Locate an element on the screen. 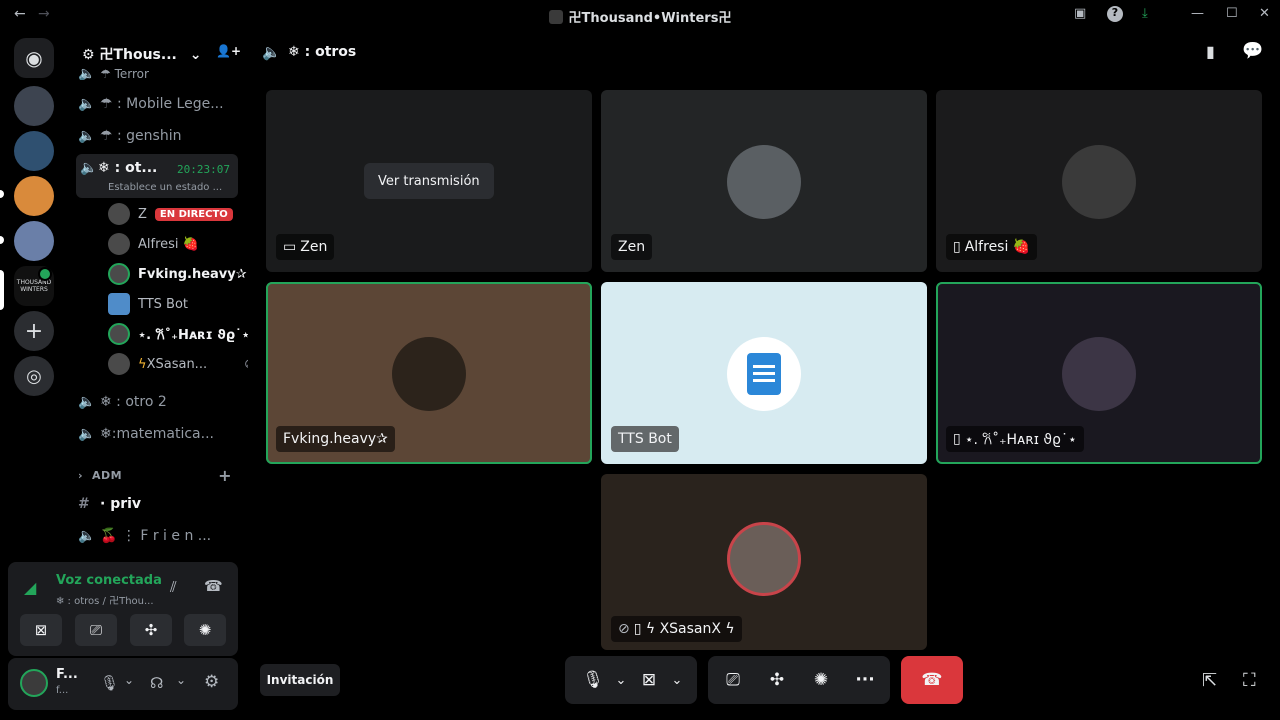 The image size is (1280, 720). noise-suppression-icon: ⫽ is located at coordinates (173, 587).